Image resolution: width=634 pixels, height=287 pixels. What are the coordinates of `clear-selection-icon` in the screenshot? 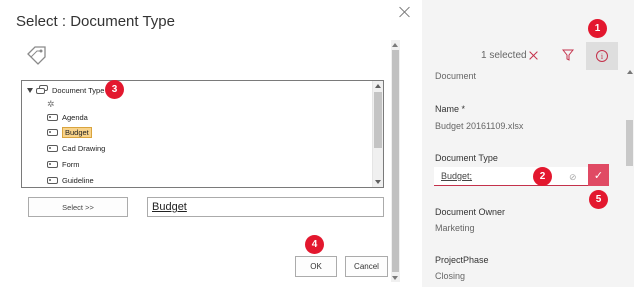 It's located at (533, 55).